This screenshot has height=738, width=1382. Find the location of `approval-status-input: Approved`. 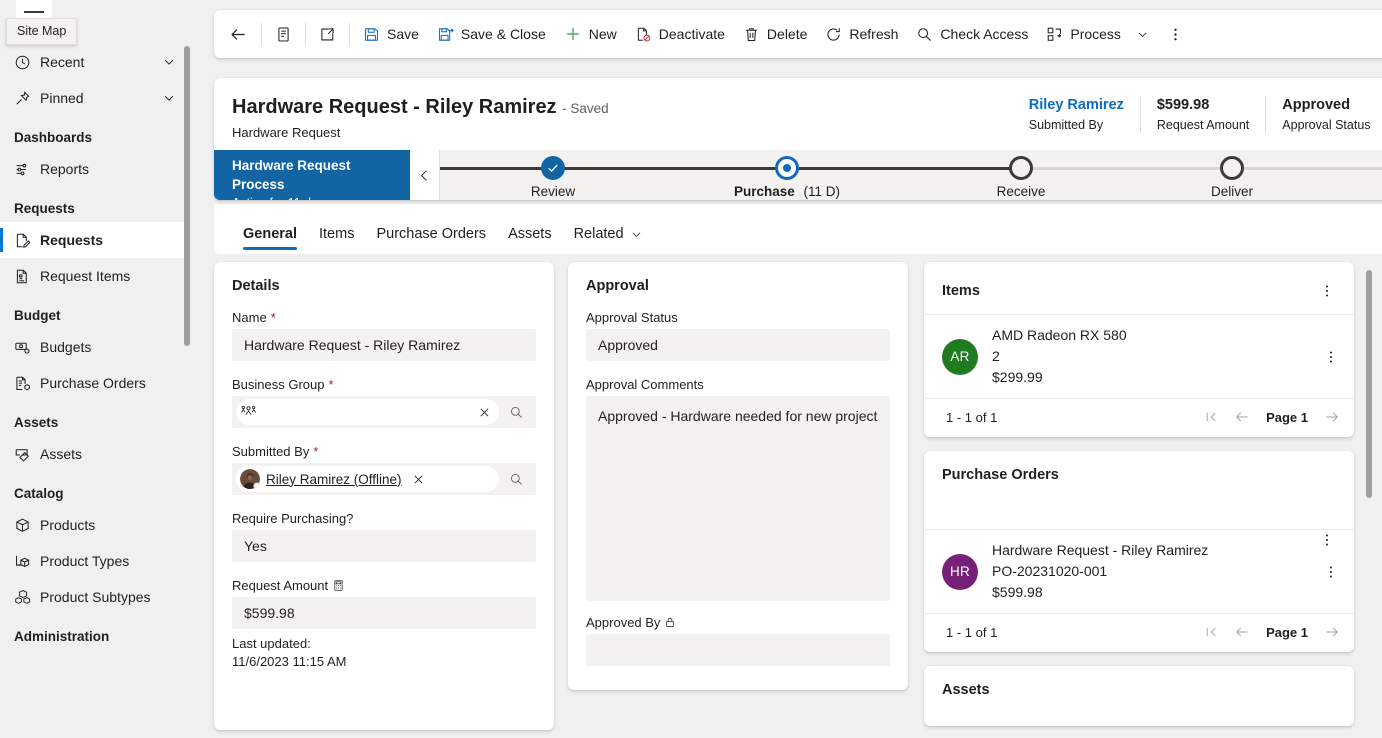

approval-status-input: Approved is located at coordinates (738, 345).